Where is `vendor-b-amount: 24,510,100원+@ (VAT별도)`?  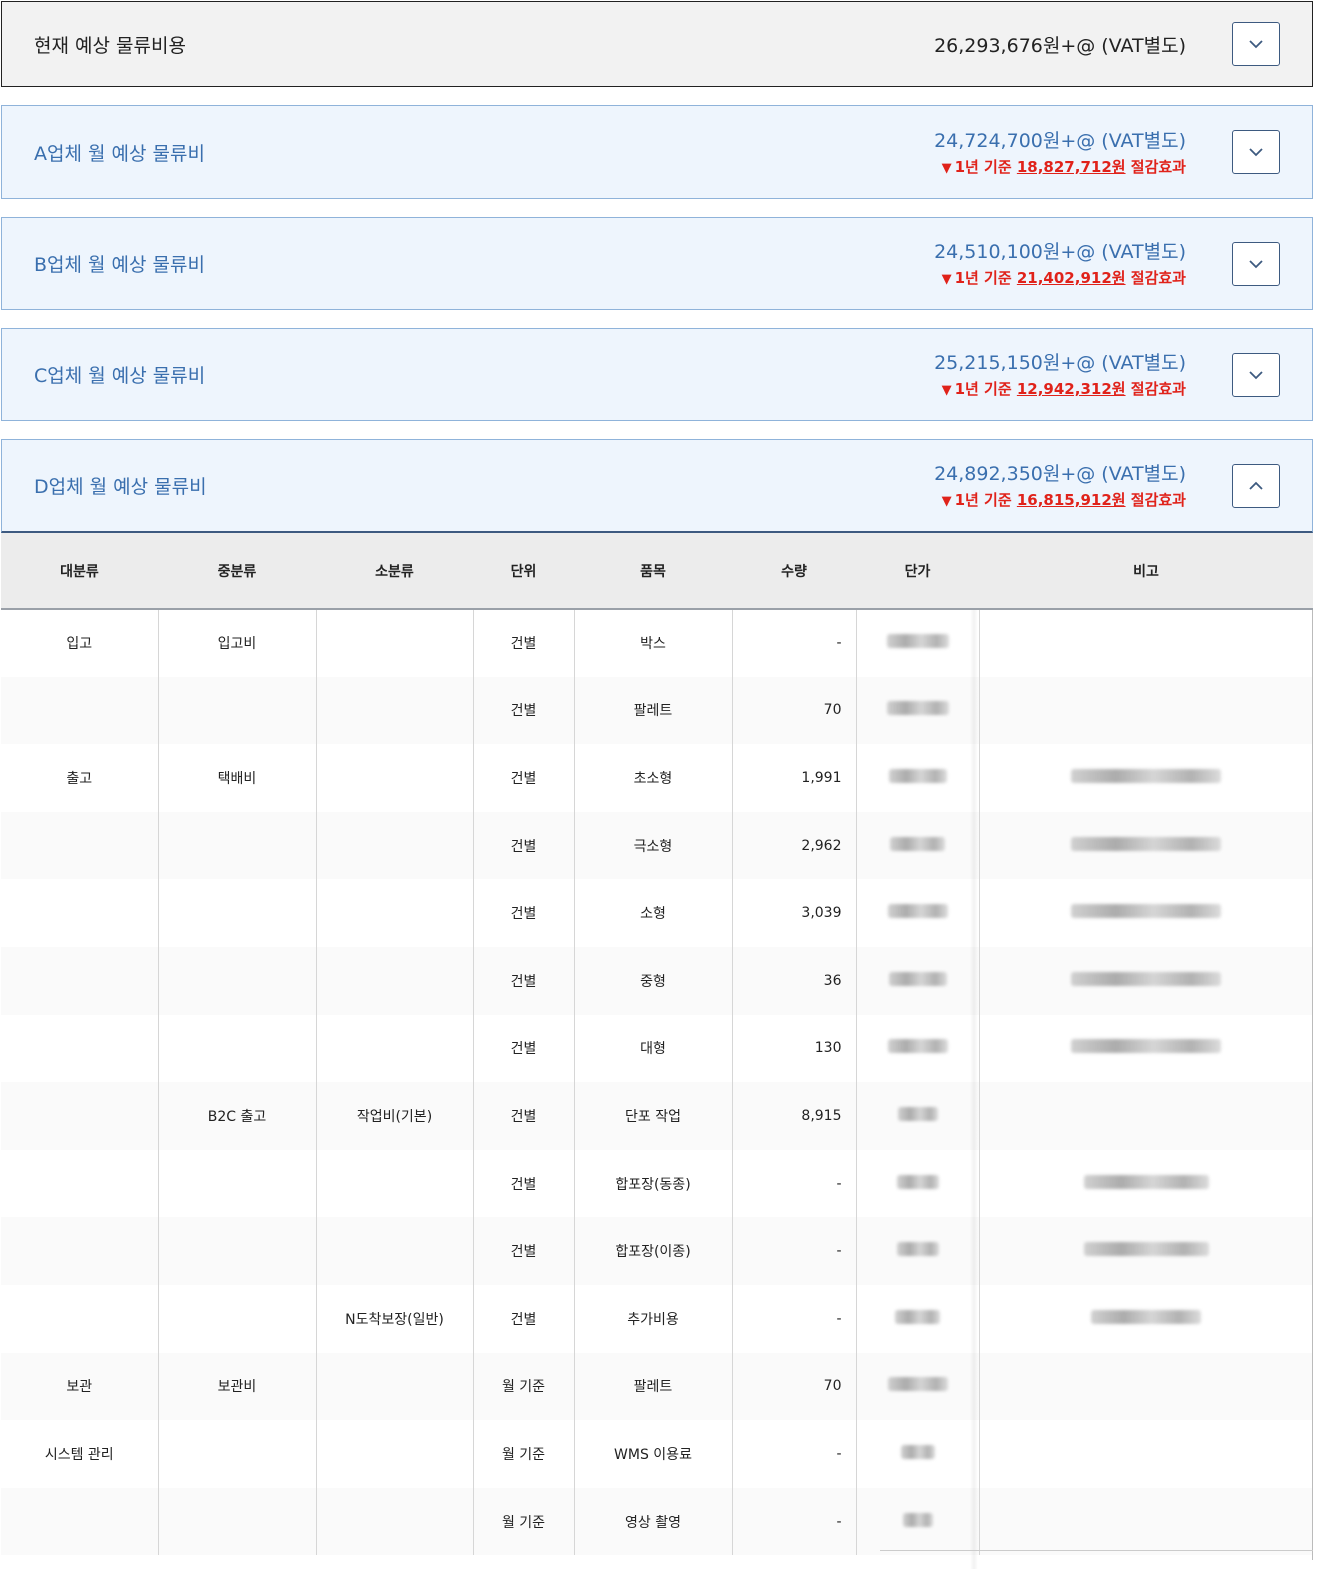
vendor-b-amount: 24,510,100원+@ (VAT별도) is located at coordinates (1060, 252).